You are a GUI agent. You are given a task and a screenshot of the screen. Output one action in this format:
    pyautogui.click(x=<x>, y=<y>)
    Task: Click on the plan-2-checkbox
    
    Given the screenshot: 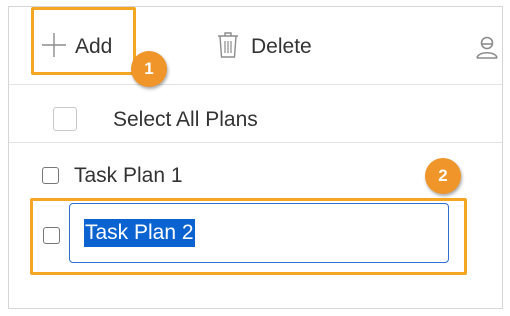 What is the action you would take?
    pyautogui.click(x=51, y=235)
    